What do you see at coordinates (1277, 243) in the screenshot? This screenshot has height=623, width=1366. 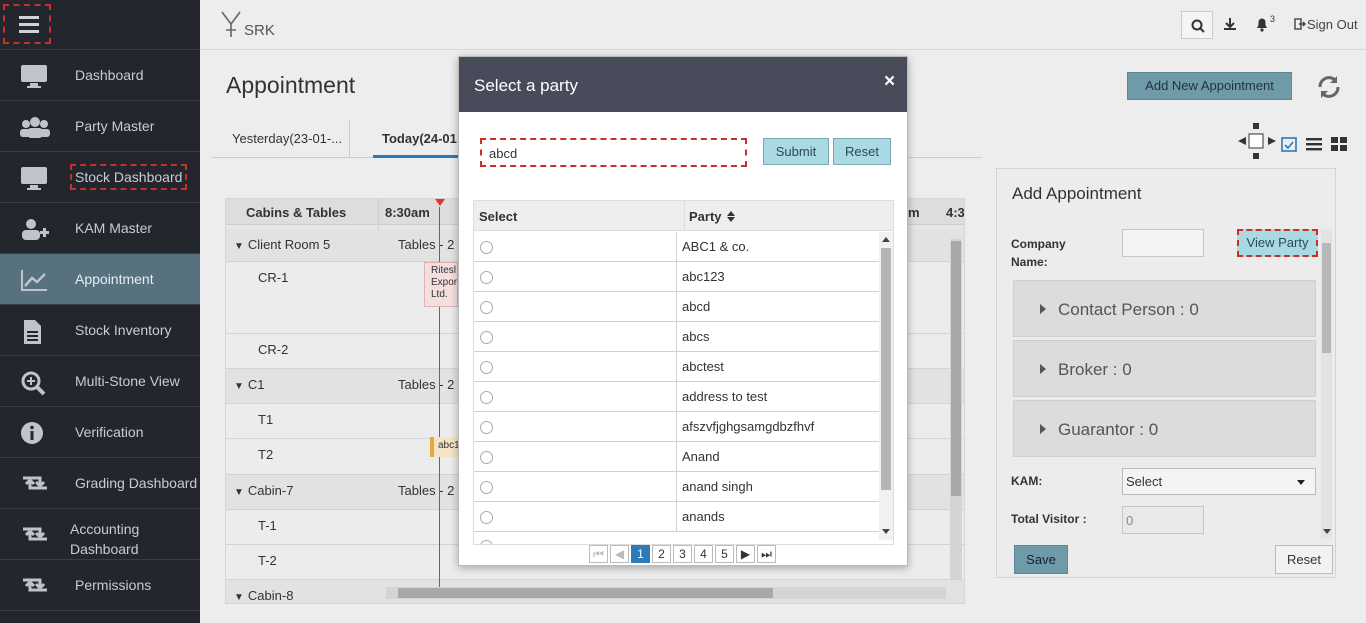 I see `view-party-button: View Party` at bounding box center [1277, 243].